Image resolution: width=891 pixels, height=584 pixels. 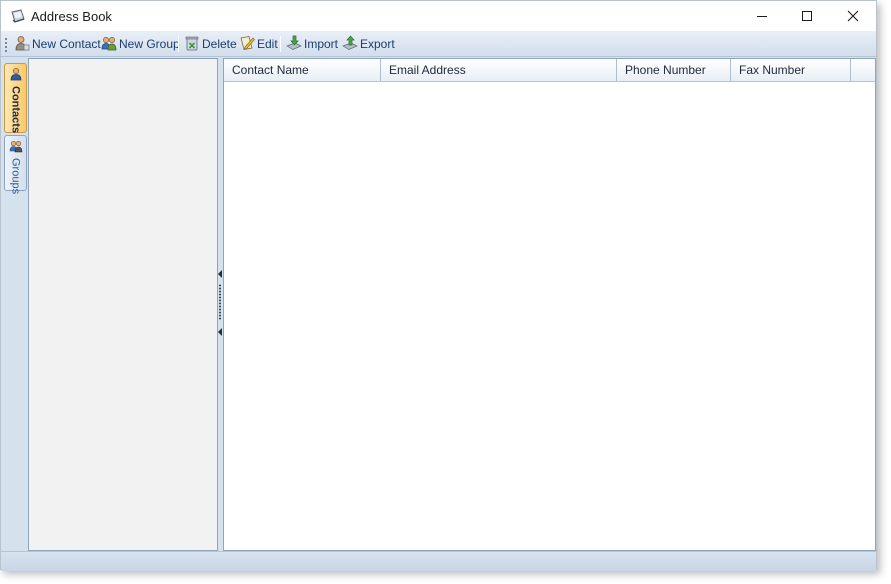 I want to click on window-title: Address Book, so click(x=71, y=16).